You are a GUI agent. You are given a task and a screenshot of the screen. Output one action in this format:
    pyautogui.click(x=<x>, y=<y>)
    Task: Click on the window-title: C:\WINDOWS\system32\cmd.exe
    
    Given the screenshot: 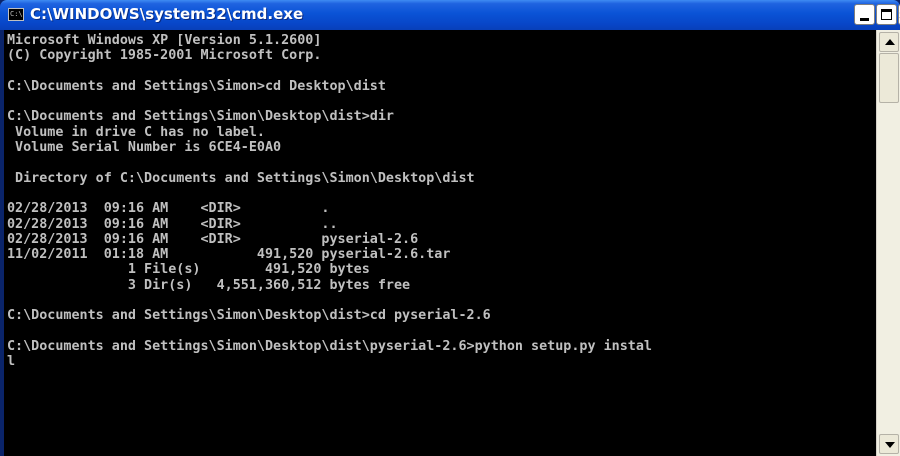 What is the action you would take?
    pyautogui.click(x=167, y=14)
    